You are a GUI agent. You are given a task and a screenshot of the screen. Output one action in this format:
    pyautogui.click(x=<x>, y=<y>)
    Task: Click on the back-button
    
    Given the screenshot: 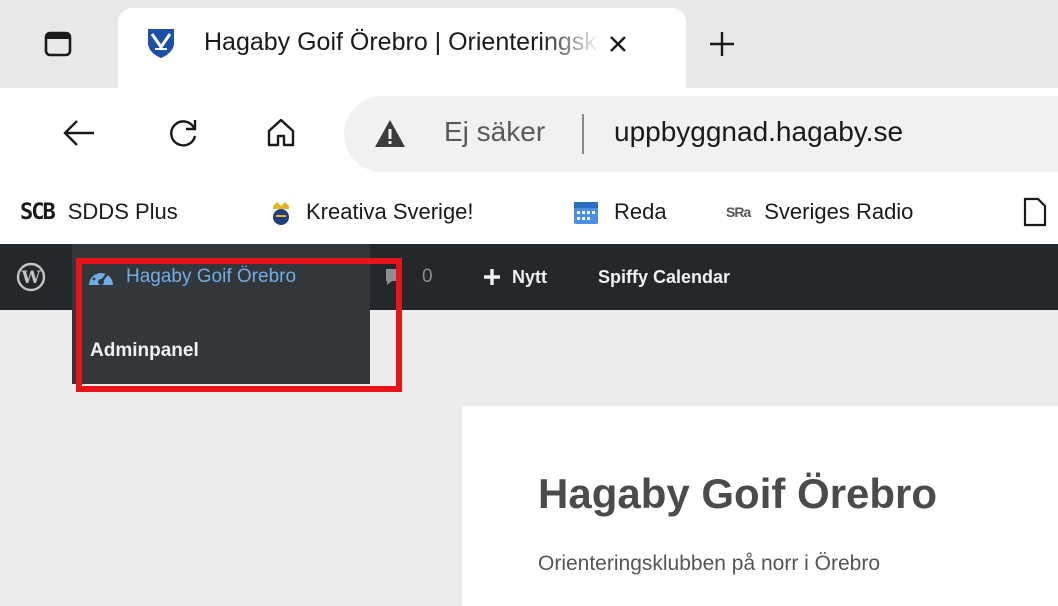 What is the action you would take?
    pyautogui.click(x=79, y=133)
    